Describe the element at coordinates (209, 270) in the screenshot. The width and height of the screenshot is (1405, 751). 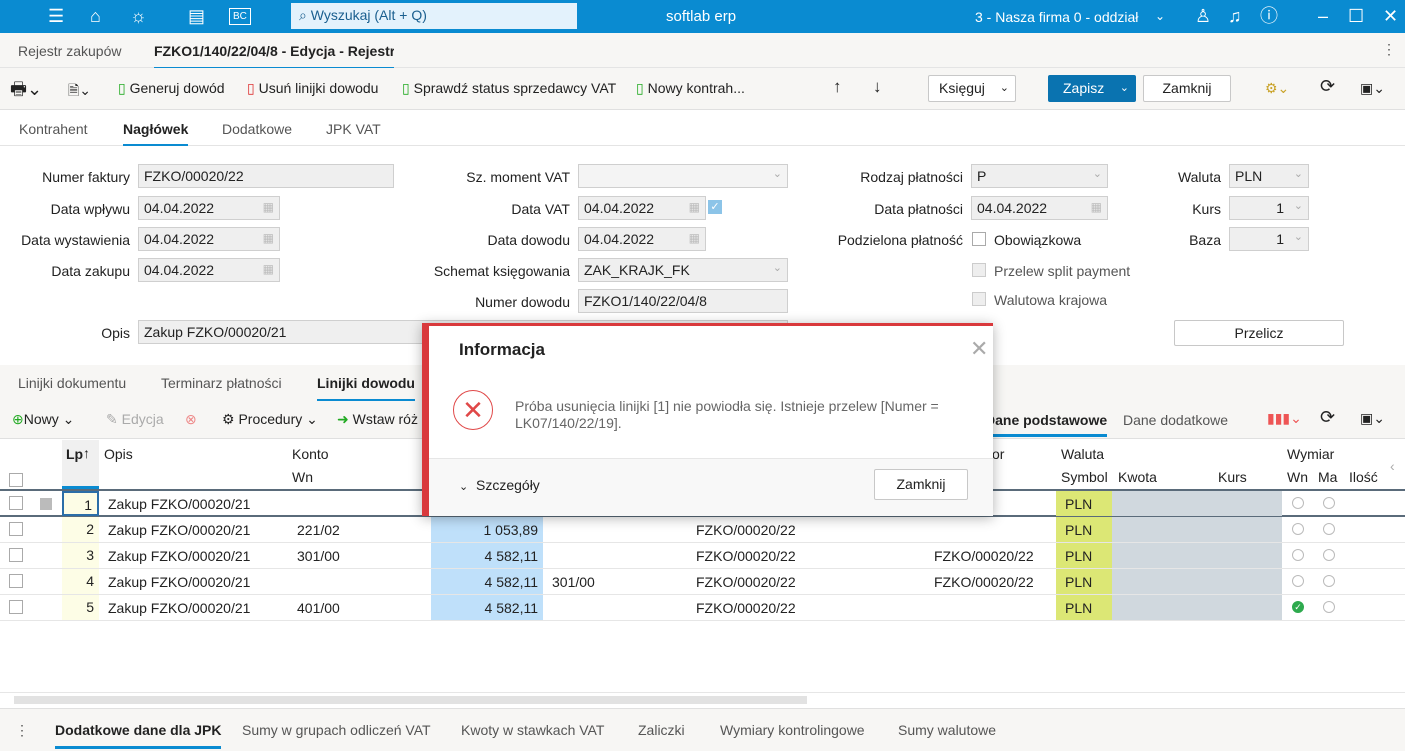
I see `data-zakupu-field: 04.04.2022 ▦` at that location.